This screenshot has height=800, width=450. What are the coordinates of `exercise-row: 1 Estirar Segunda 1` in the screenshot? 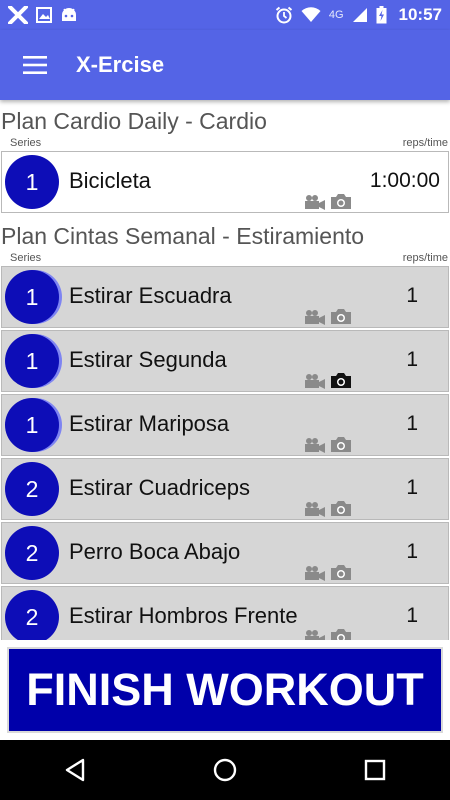 It's located at (225, 361).